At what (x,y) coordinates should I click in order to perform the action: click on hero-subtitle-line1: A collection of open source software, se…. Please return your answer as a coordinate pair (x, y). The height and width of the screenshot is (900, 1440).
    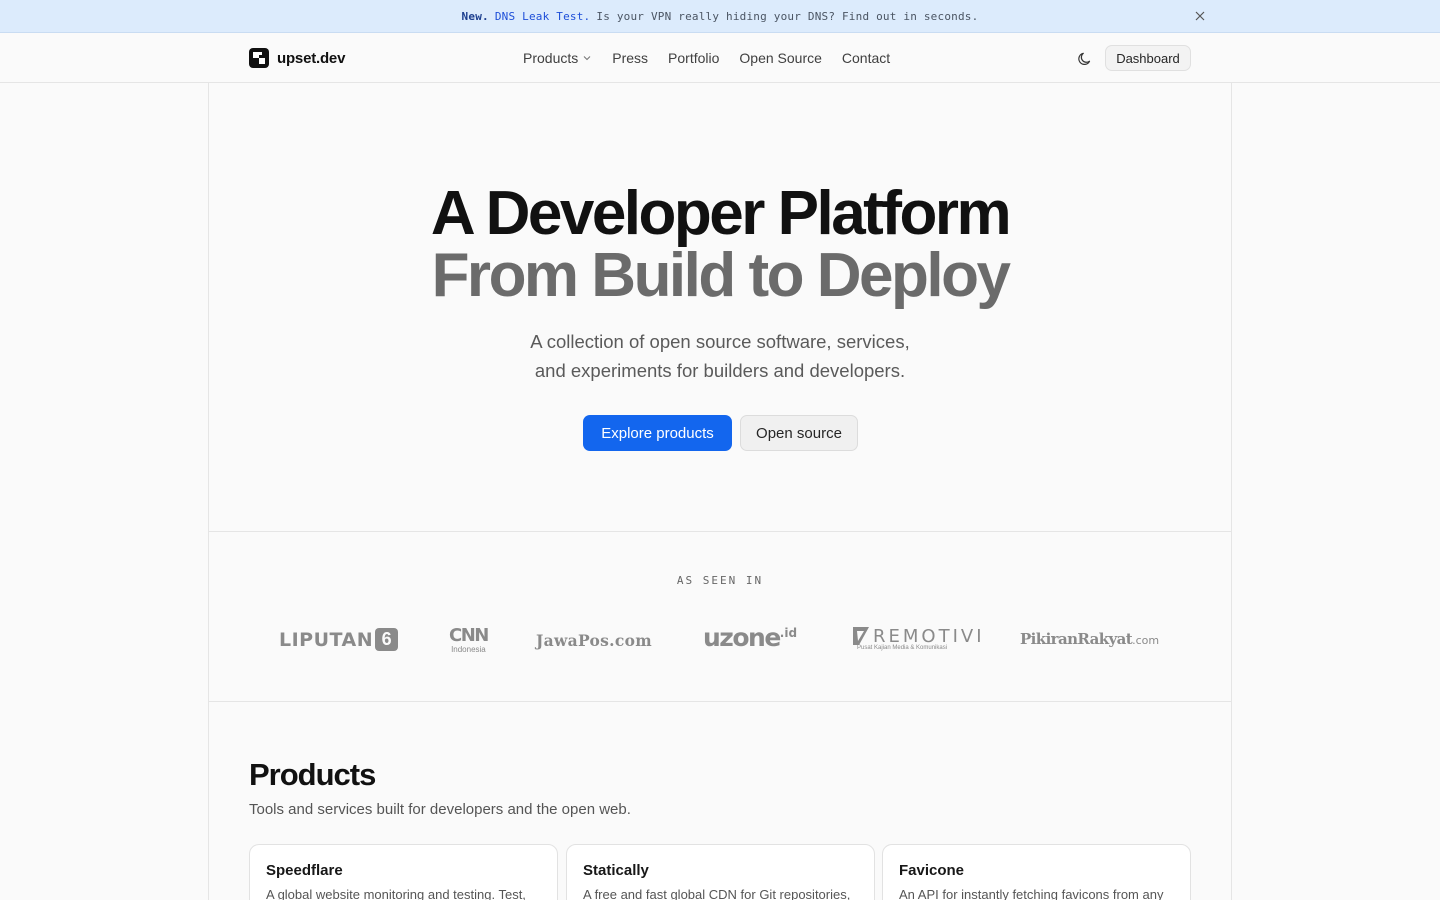
    Looking at the image, I should click on (720, 341).